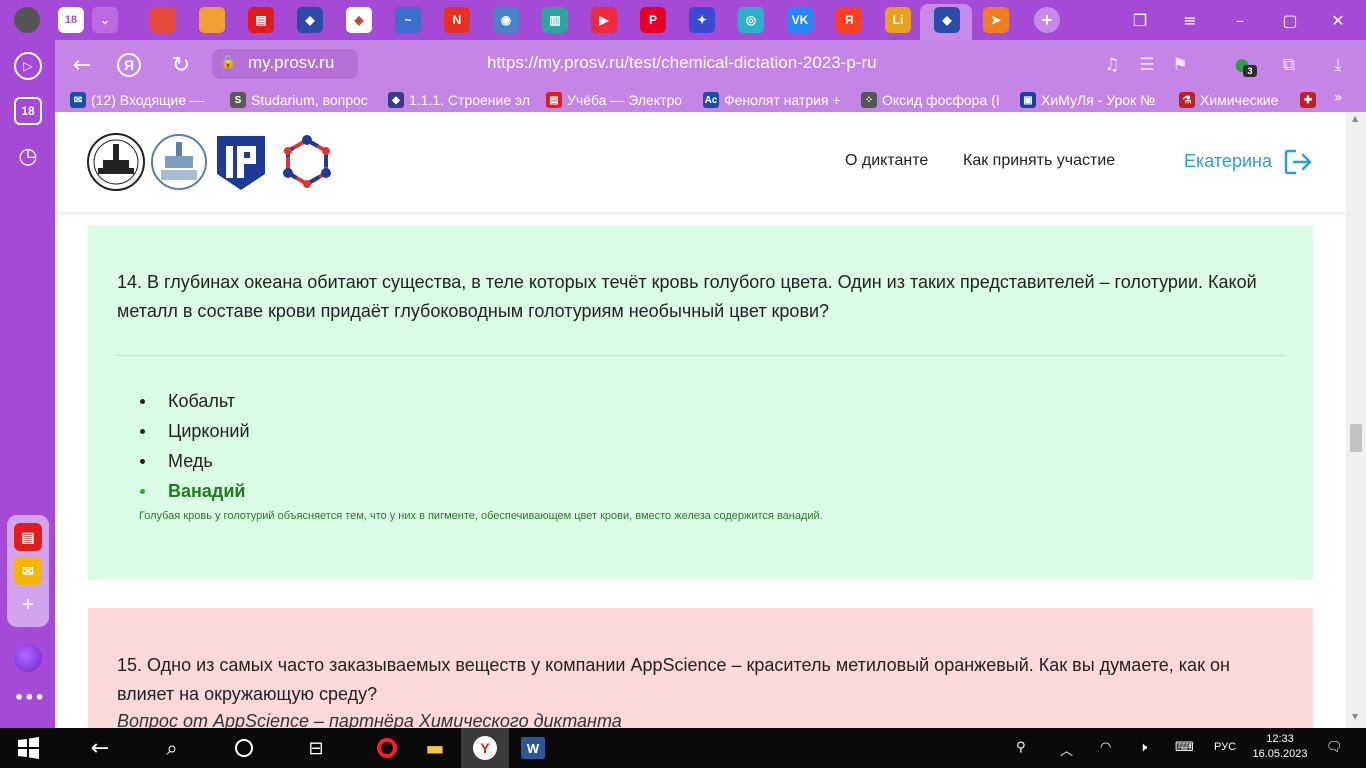 Image resolution: width=1366 pixels, height=768 pixels. What do you see at coordinates (1021, 747) in the screenshot?
I see `people-icon: ⚲` at bounding box center [1021, 747].